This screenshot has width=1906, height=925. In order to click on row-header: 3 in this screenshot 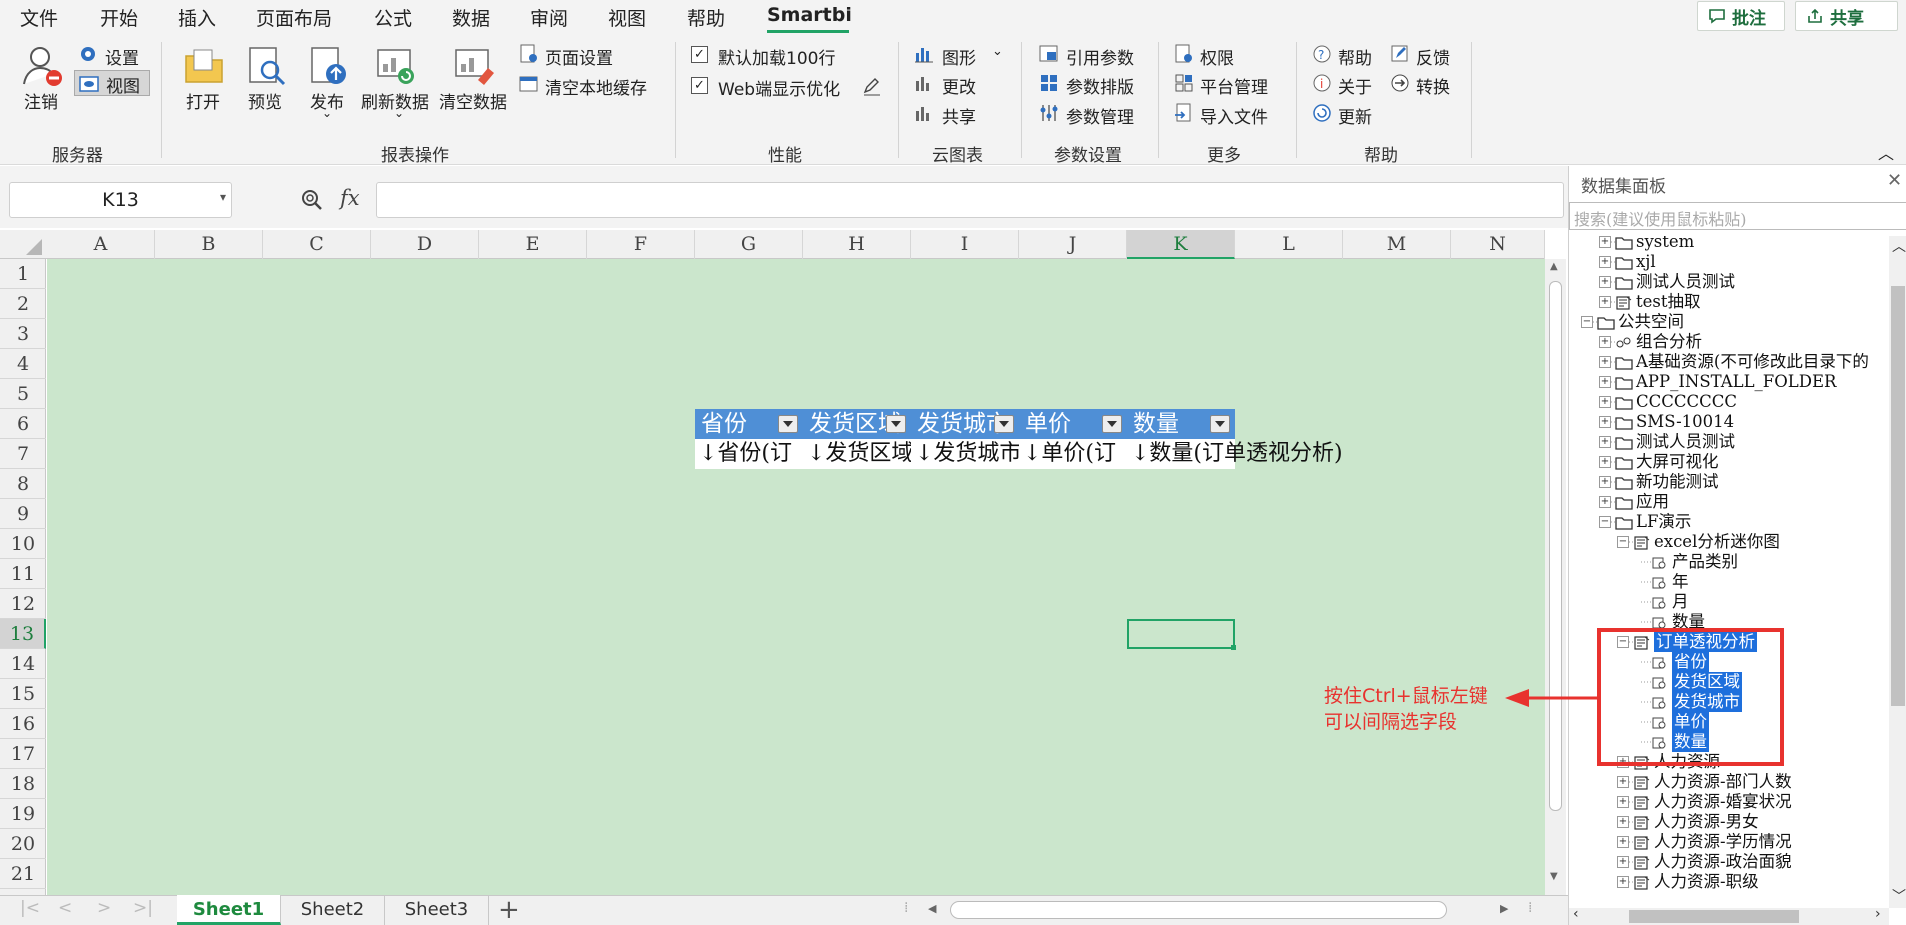, I will do `click(23, 334)`.